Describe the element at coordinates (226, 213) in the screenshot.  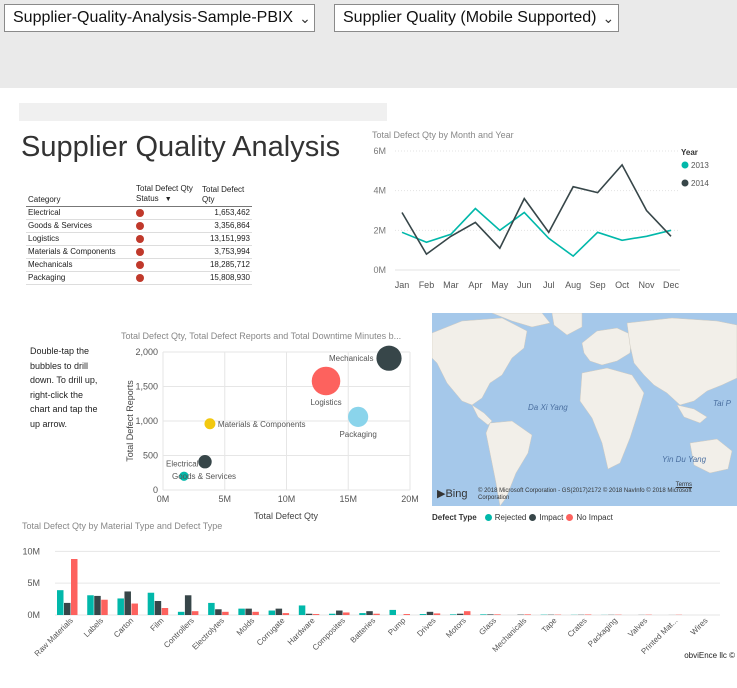
I see `qty-cell: 1,653,462` at that location.